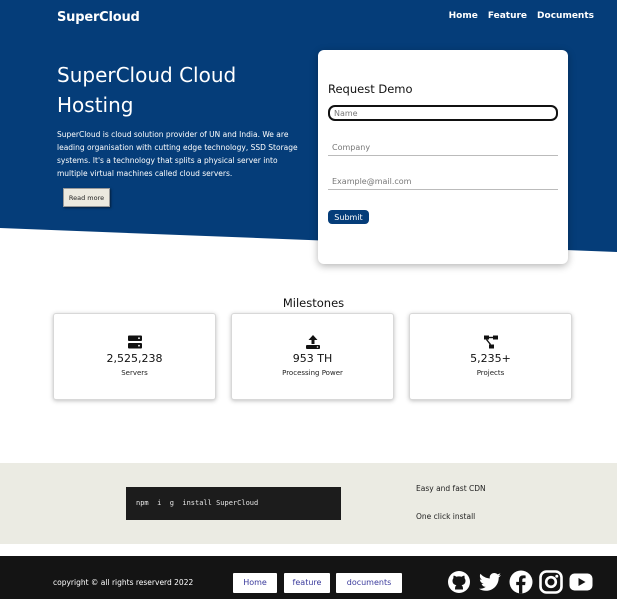 This screenshot has width=617, height=599. Describe the element at coordinates (98, 17) in the screenshot. I see `brand-logo: SuperCloud` at that location.